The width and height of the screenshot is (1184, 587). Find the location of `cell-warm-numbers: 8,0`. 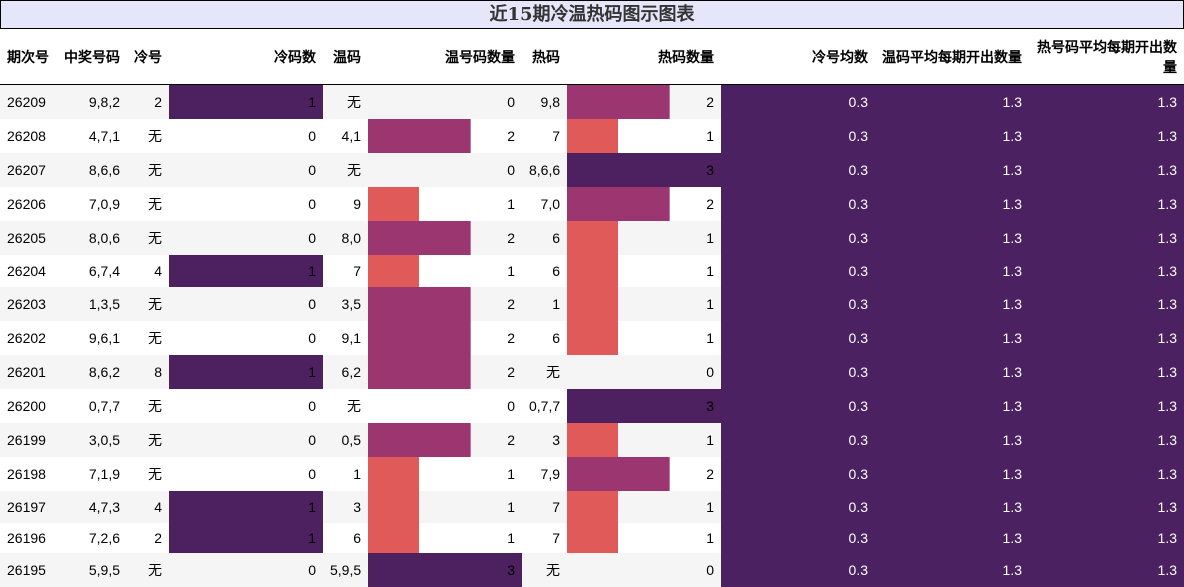

cell-warm-numbers: 8,0 is located at coordinates (345, 237).